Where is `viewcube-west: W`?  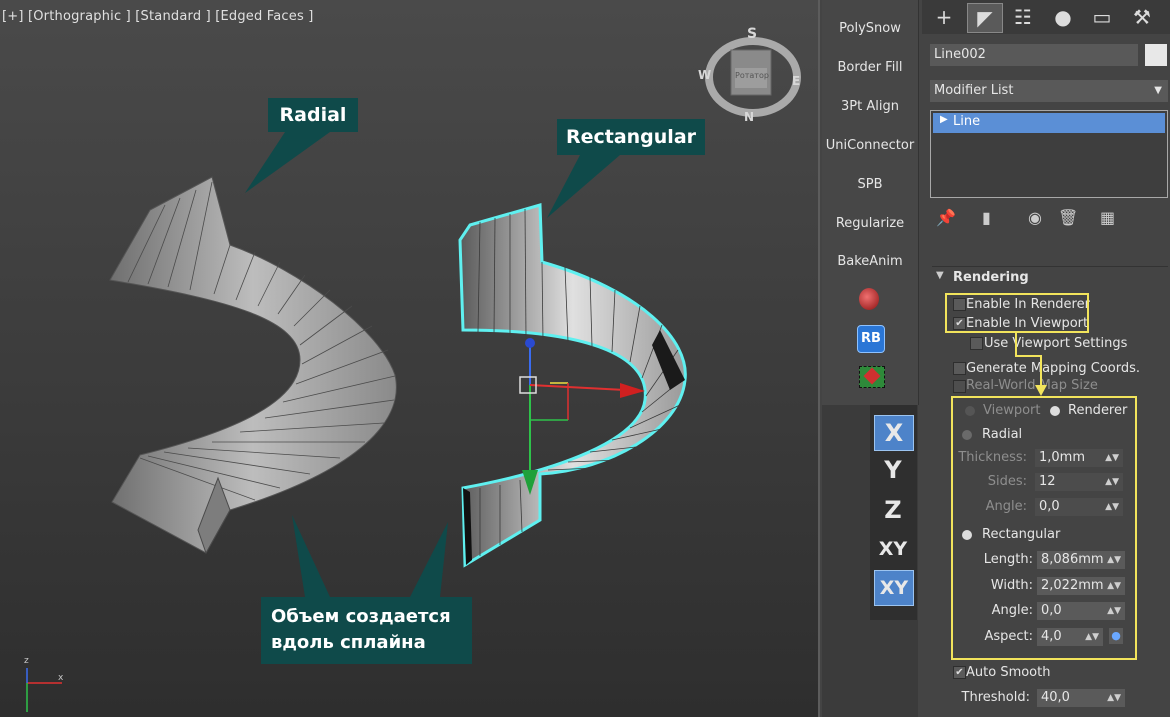 viewcube-west: W is located at coordinates (704, 75).